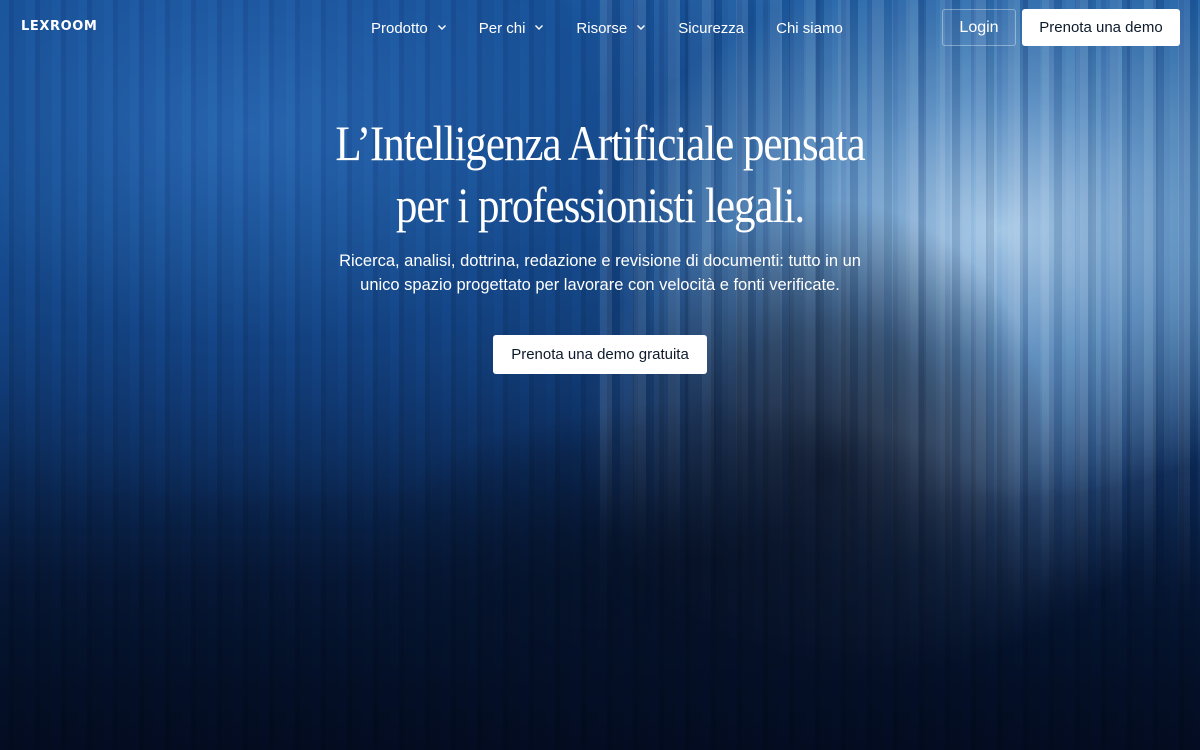 The height and width of the screenshot is (750, 1200). What do you see at coordinates (59, 26) in the screenshot?
I see `lexroom-logo: LEXROOM` at bounding box center [59, 26].